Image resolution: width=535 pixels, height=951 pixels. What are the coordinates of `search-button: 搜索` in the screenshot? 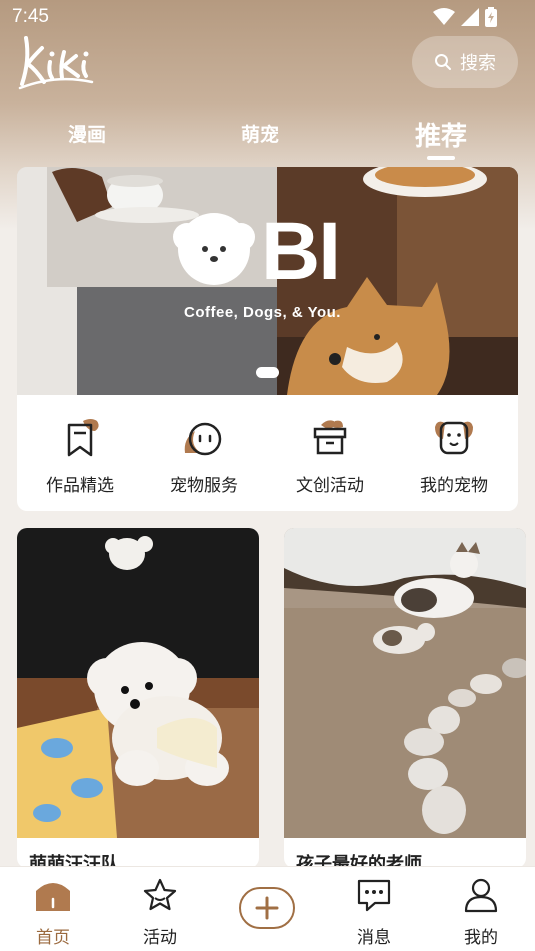 It's located at (465, 62).